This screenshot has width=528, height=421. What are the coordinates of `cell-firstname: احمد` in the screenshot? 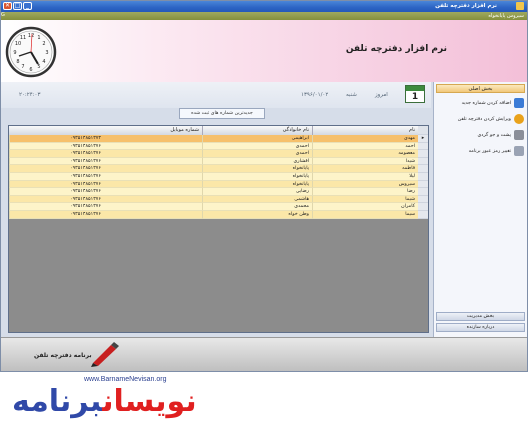 It's located at (365, 146).